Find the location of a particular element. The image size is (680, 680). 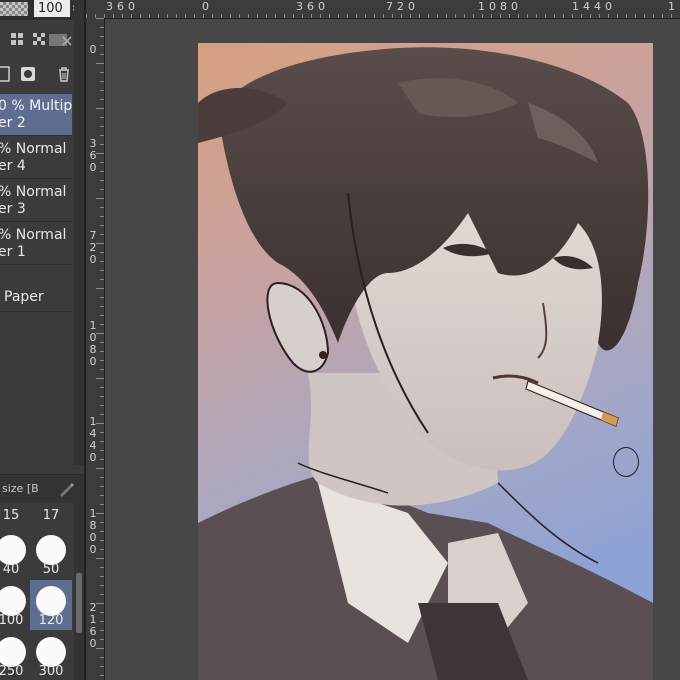

layer-row-2: 0 % Multiply er 2 is located at coordinates (36, 115).